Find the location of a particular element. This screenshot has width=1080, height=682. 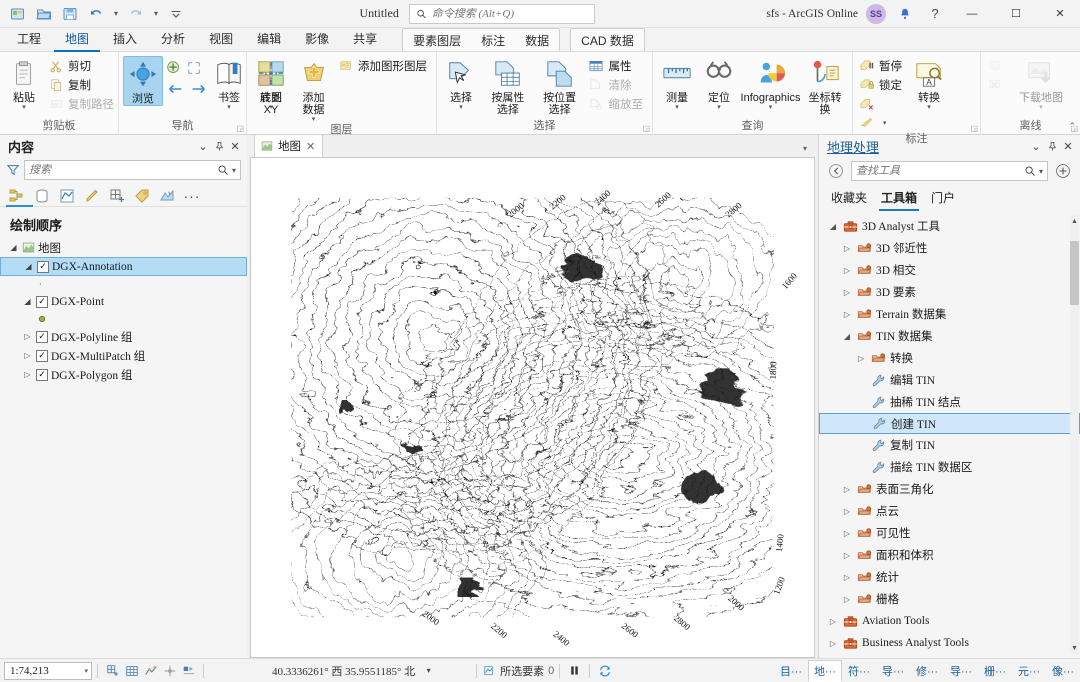

ribbon-tab-0: 工程 is located at coordinates (29, 40).